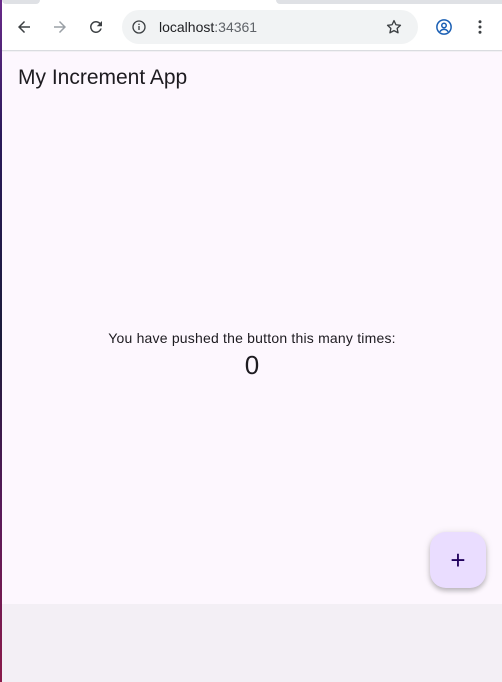 The image size is (502, 682). I want to click on star-icon, so click(394, 27).